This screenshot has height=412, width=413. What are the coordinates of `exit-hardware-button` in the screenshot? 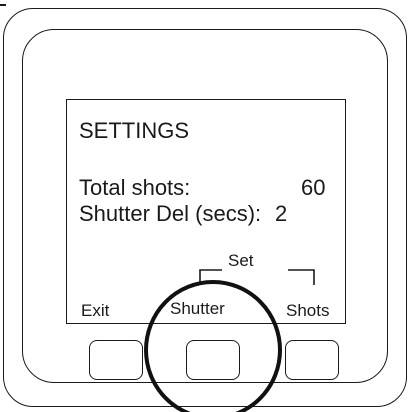 It's located at (116, 360).